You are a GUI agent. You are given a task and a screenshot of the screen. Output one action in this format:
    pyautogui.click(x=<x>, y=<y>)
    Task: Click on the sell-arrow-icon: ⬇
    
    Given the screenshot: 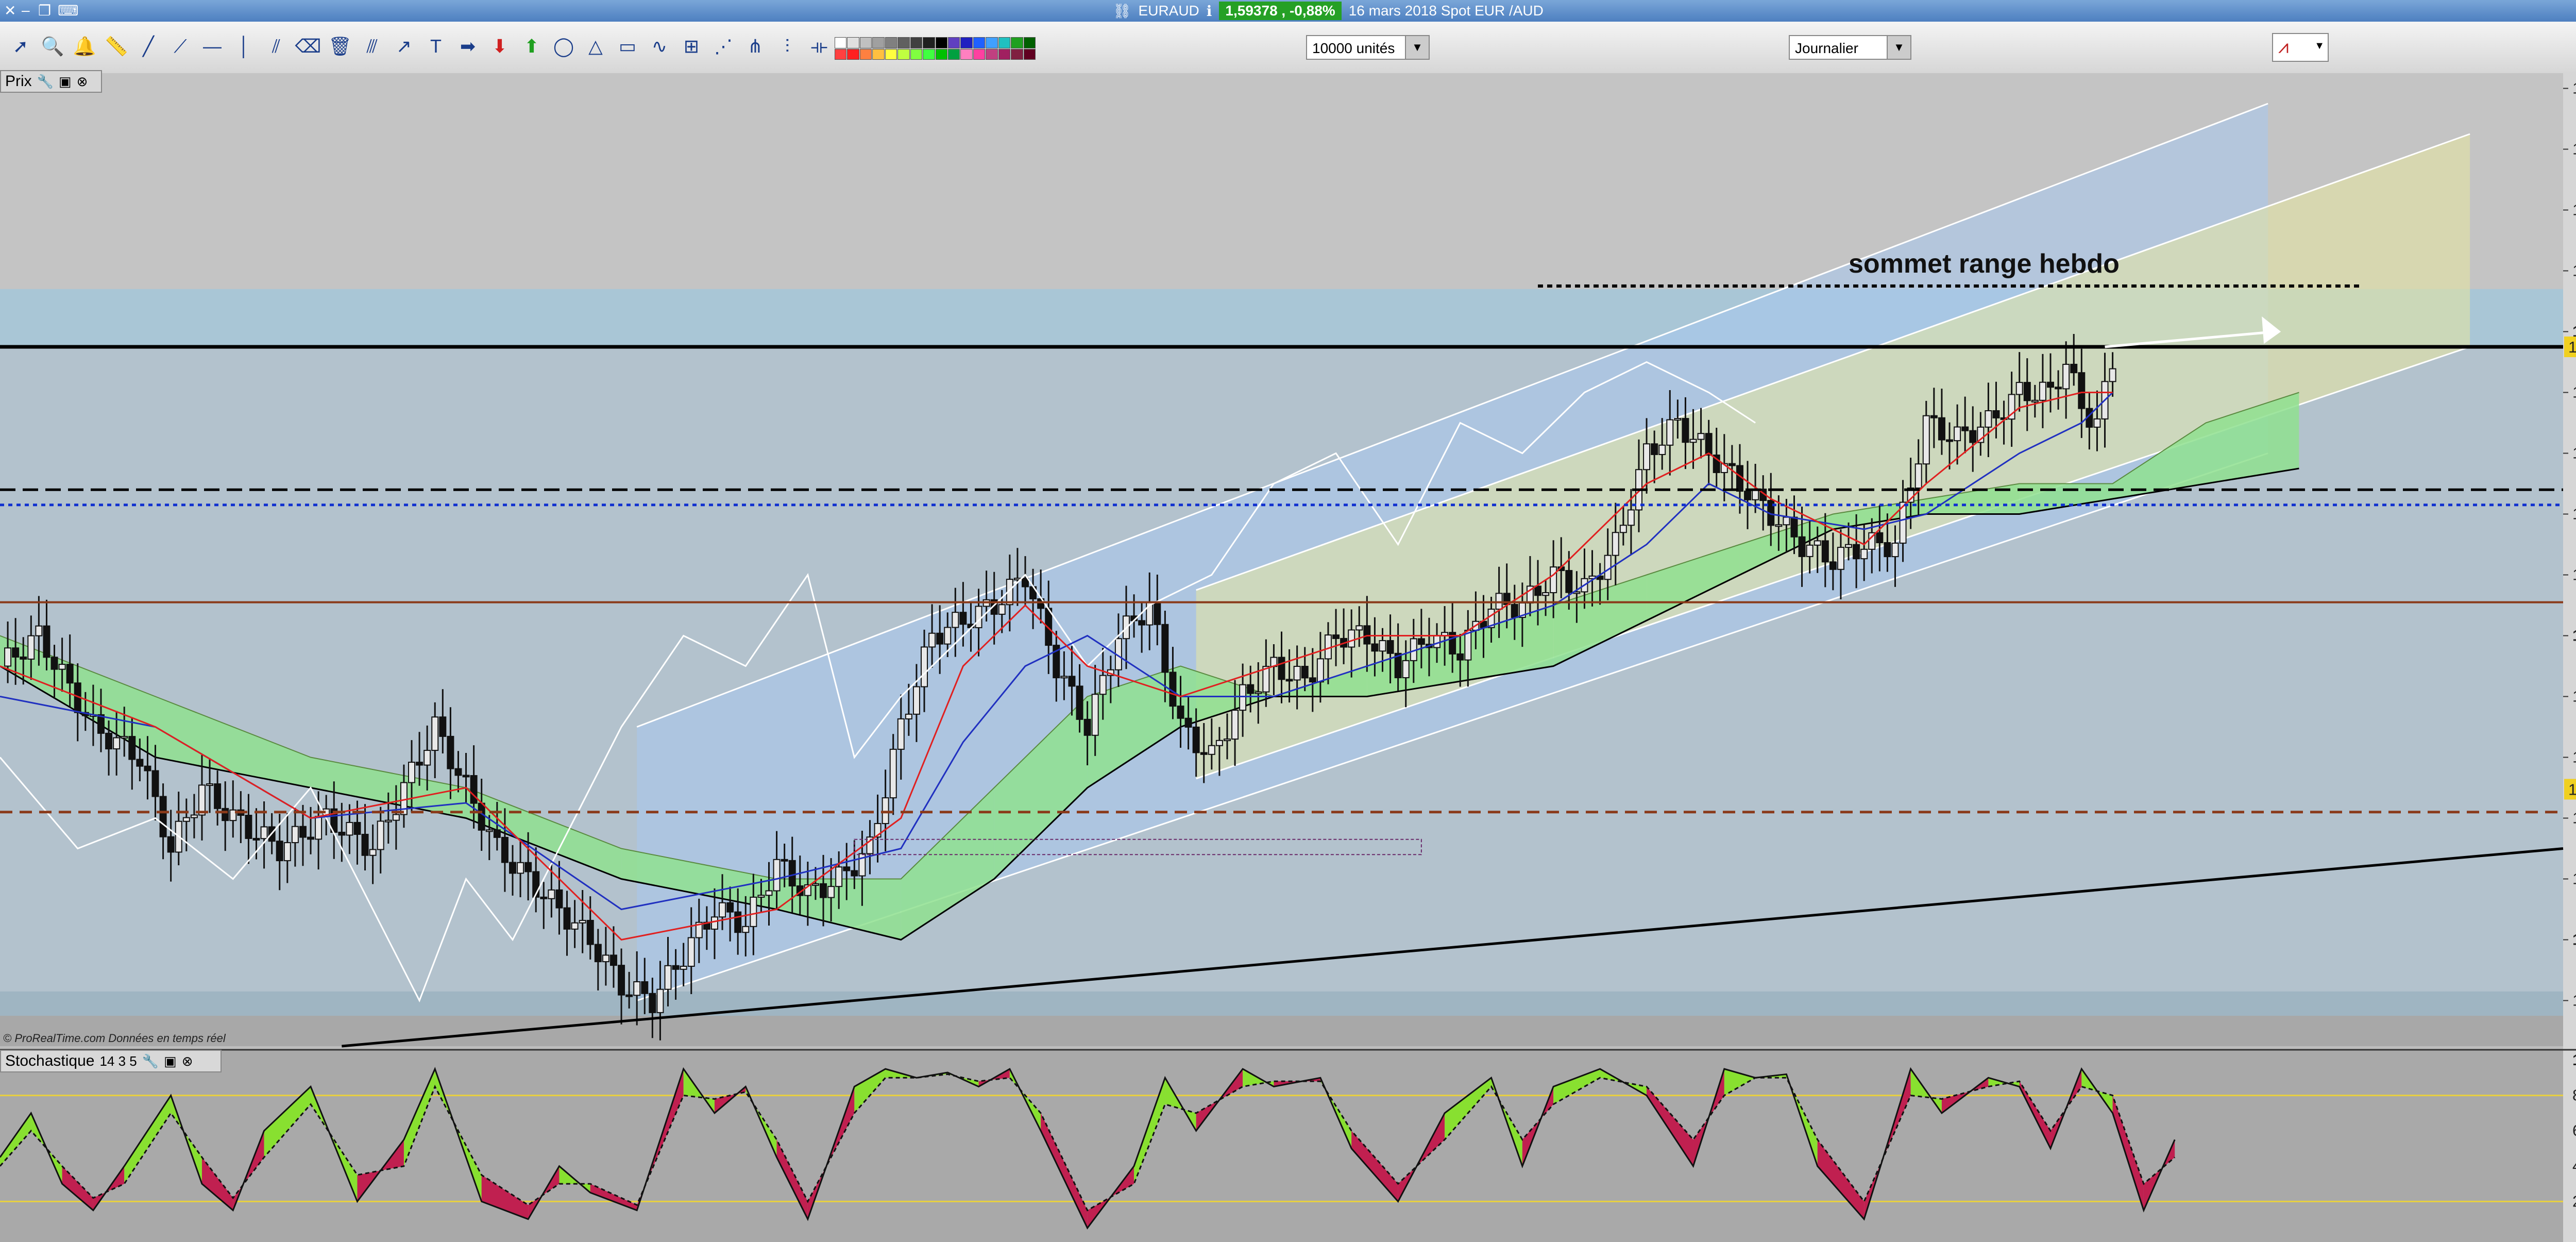 What is the action you would take?
    pyautogui.click(x=499, y=46)
    